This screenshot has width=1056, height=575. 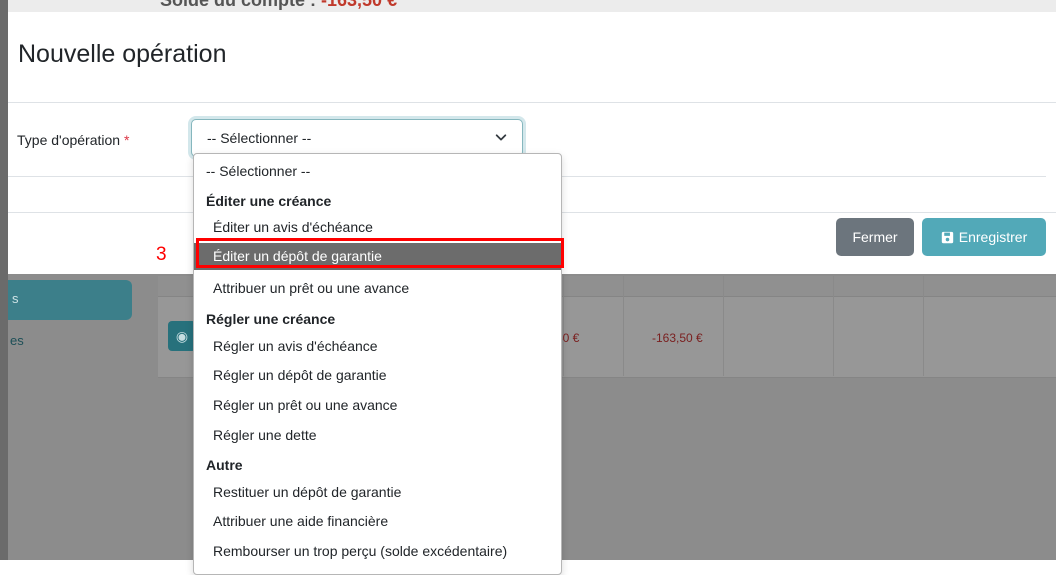 What do you see at coordinates (259, 138) in the screenshot?
I see `select-value: -- Sélectionner --` at bounding box center [259, 138].